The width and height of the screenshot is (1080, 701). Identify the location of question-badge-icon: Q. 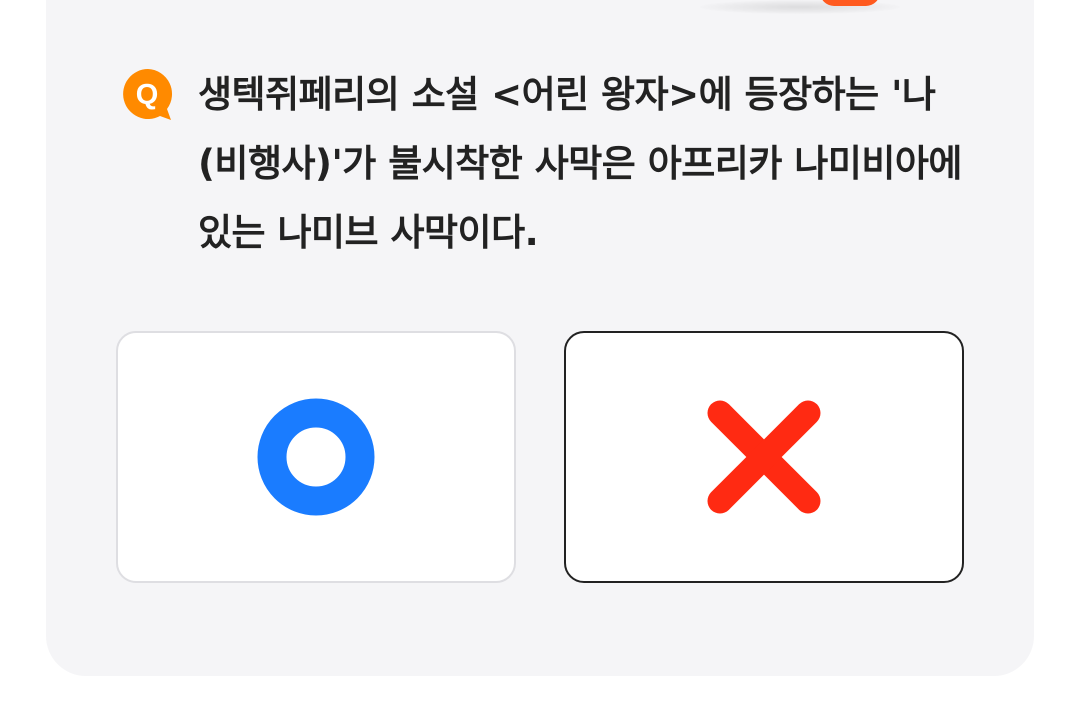
(148, 94).